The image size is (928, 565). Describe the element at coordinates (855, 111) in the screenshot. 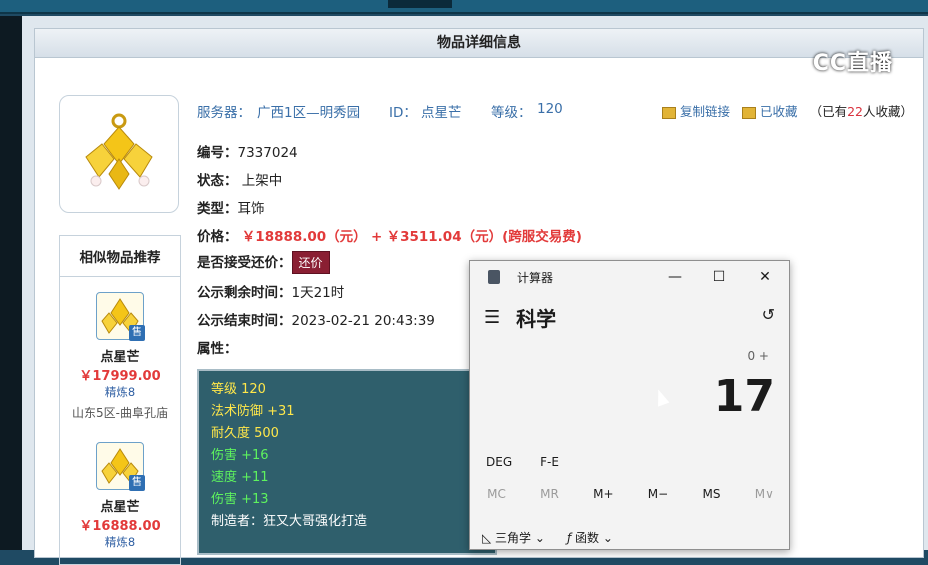

I see `fav-count-number: 22` at that location.